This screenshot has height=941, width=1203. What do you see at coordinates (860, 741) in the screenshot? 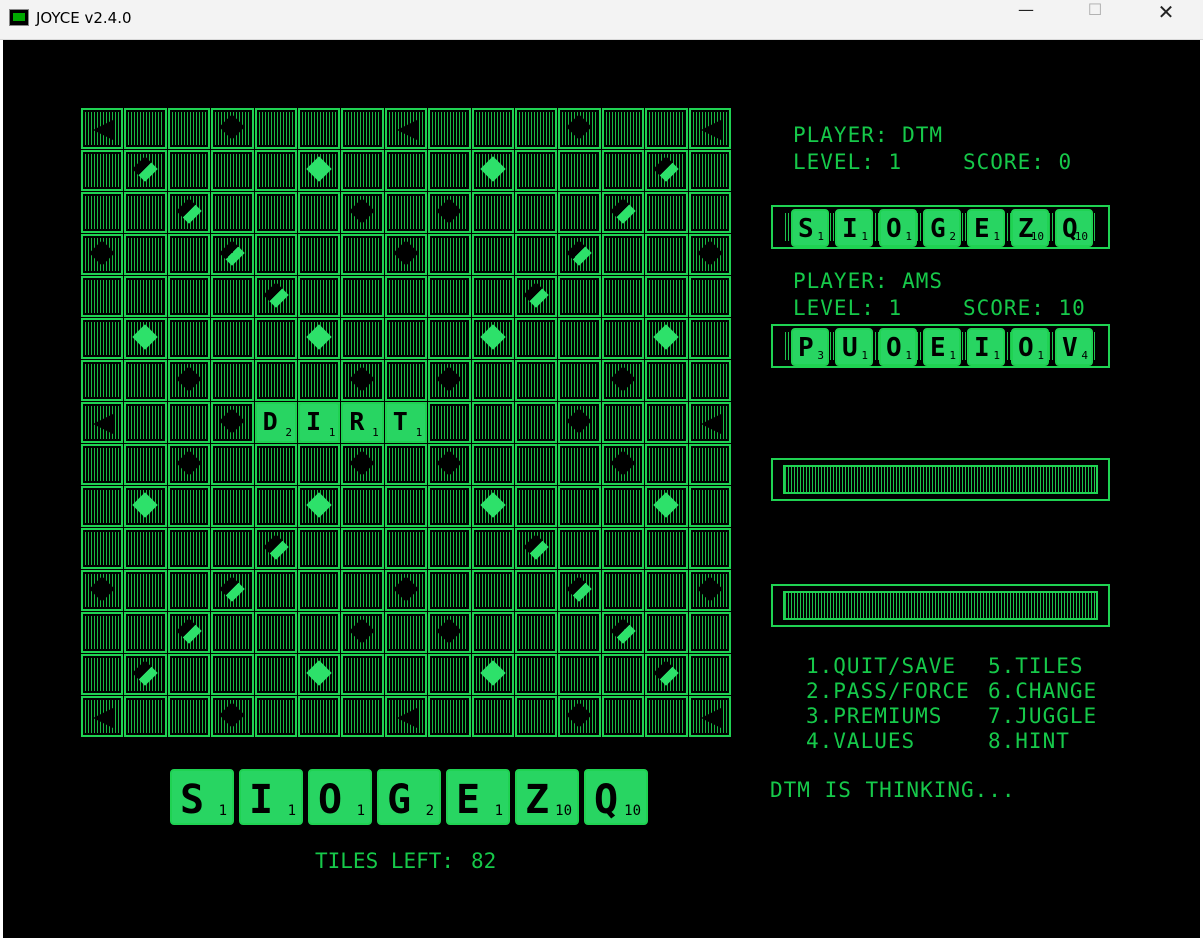
I see `menu-values: 4.VALUES` at bounding box center [860, 741].